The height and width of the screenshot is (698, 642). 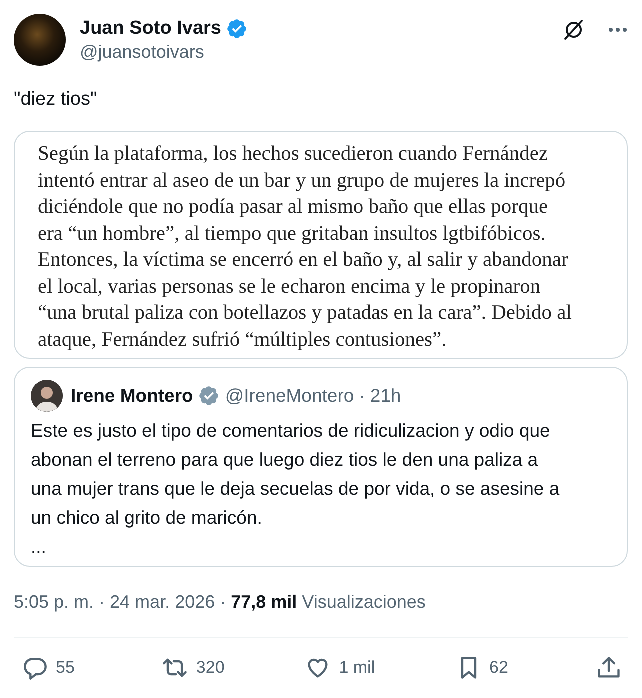 What do you see at coordinates (499, 668) in the screenshot?
I see `action-count: 62` at bounding box center [499, 668].